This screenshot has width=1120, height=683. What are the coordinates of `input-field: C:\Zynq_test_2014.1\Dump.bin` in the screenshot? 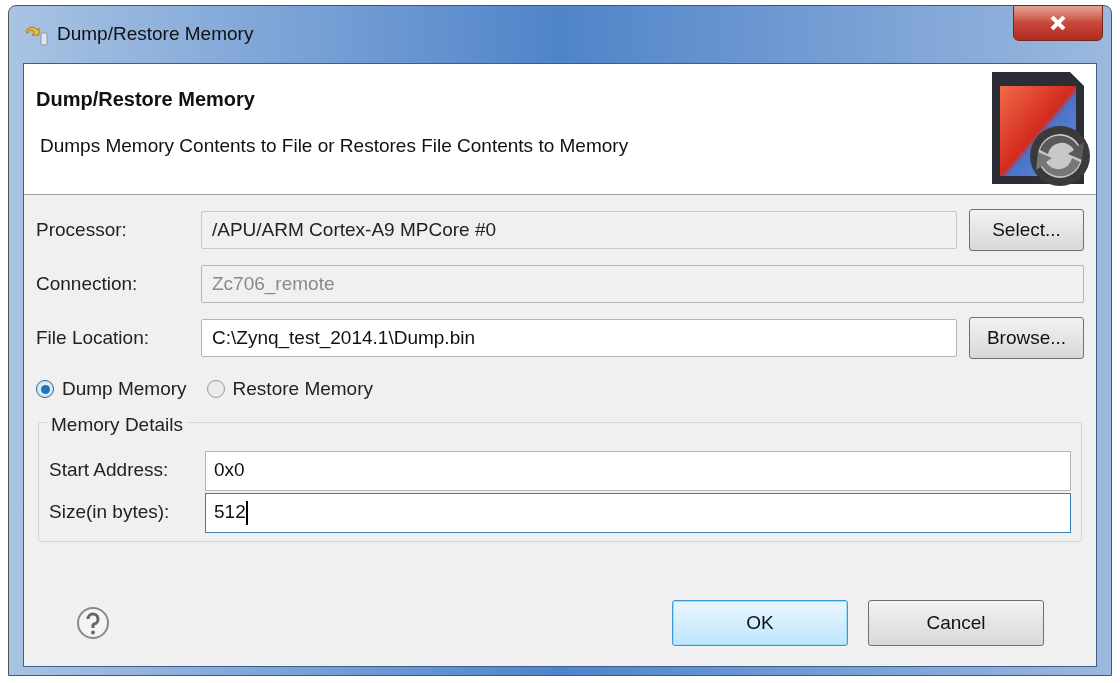 It's located at (579, 338).